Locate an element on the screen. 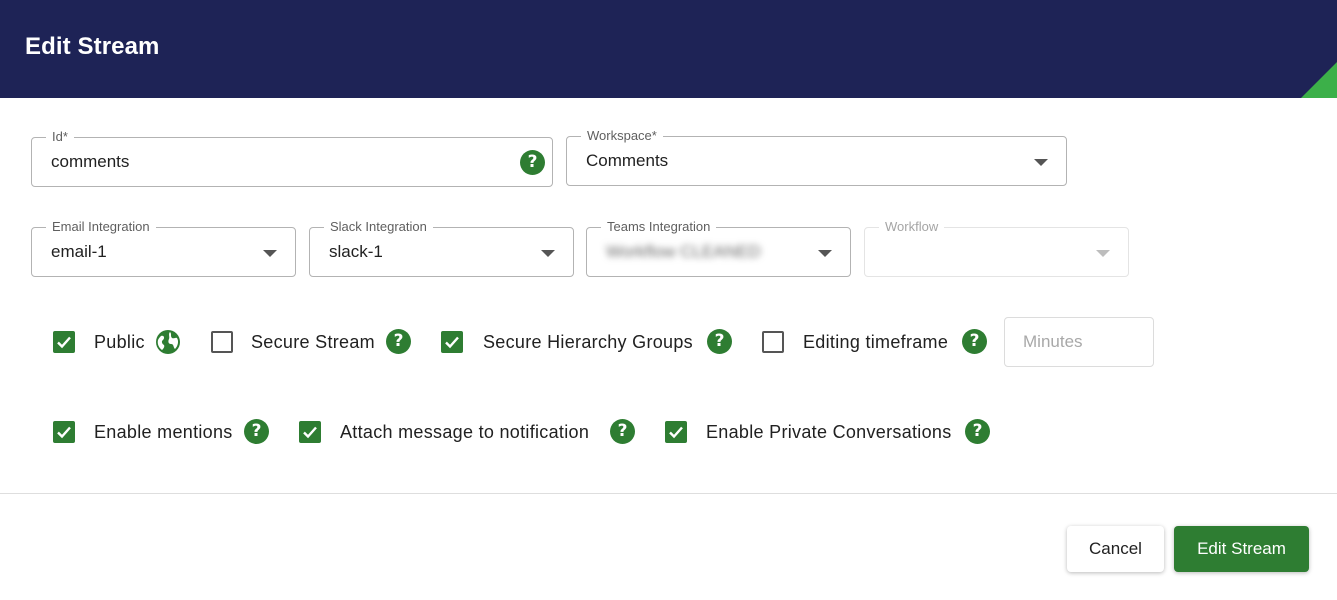  dialog-title: Edit Stream is located at coordinates (92, 46).